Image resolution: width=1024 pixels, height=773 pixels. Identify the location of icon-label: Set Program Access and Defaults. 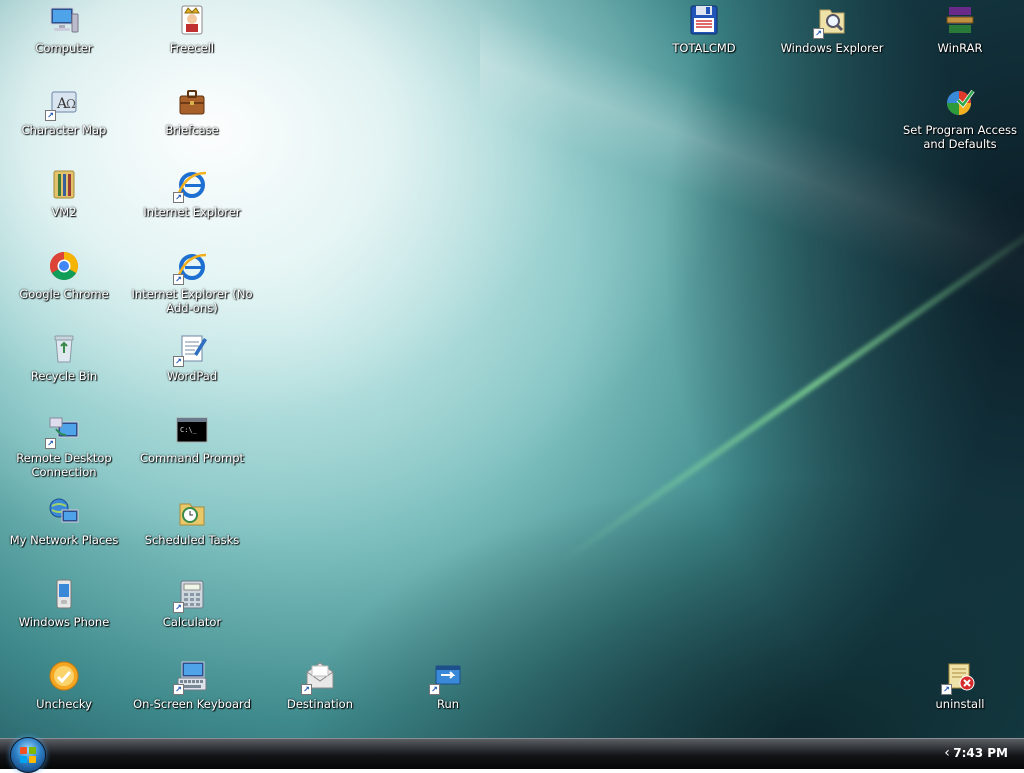
(960, 137).